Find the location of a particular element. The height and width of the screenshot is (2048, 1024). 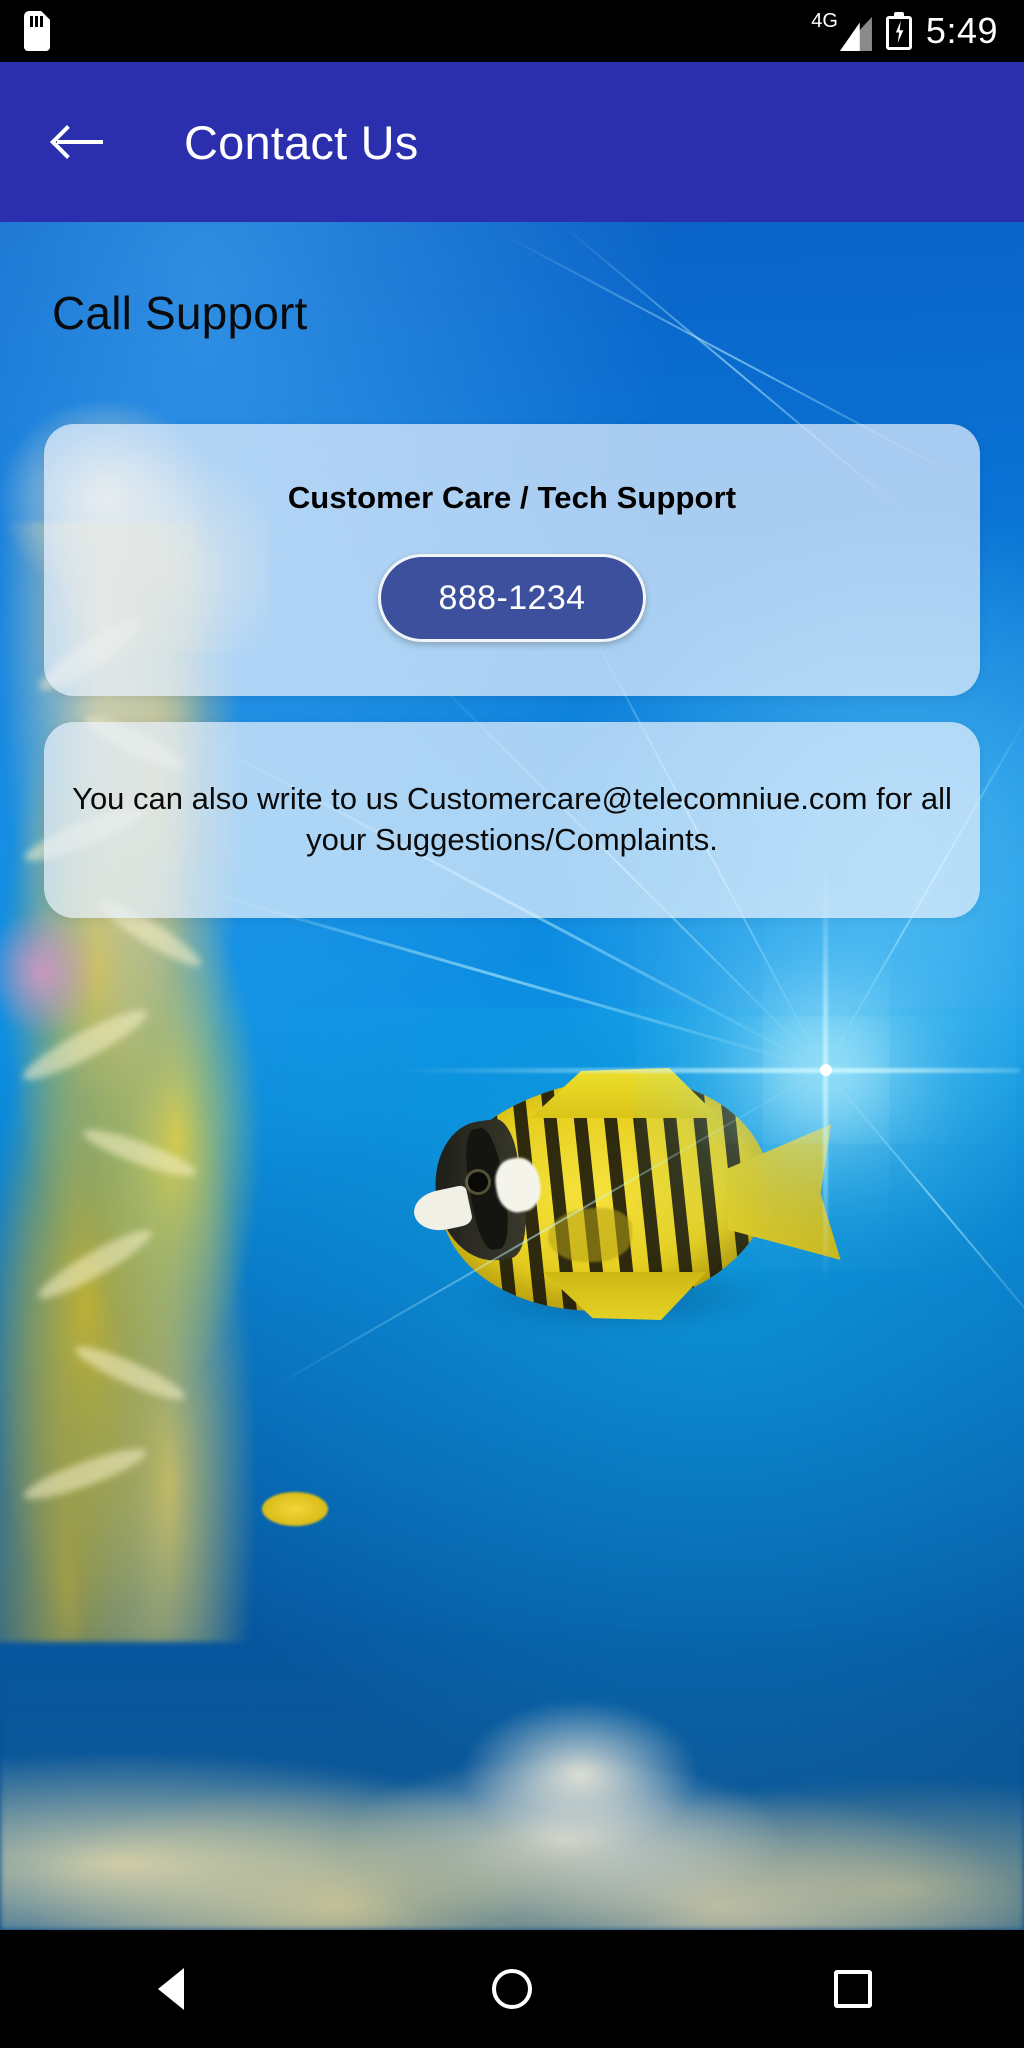

light-flare-core is located at coordinates (826, 1070).